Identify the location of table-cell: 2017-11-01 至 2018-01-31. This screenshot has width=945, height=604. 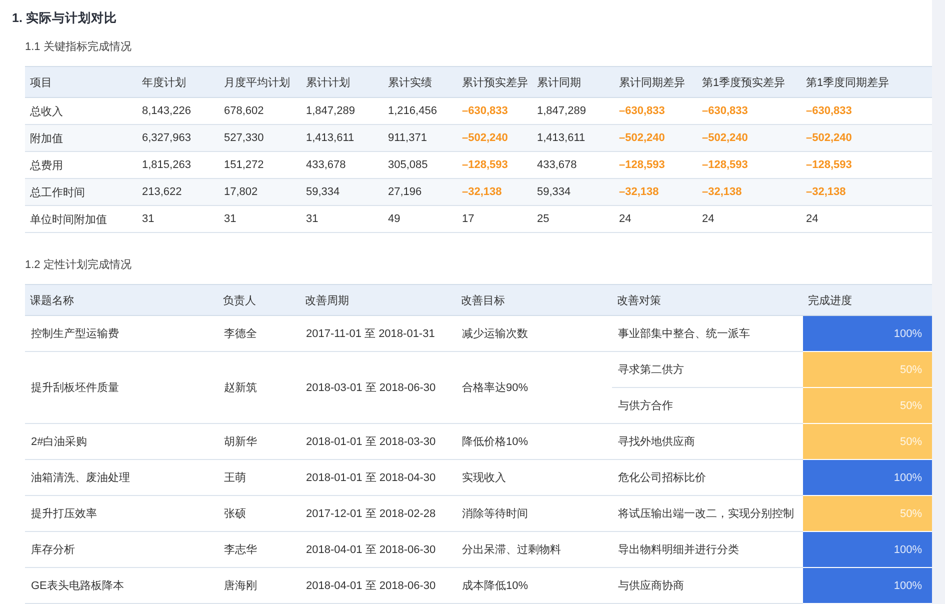
(378, 334).